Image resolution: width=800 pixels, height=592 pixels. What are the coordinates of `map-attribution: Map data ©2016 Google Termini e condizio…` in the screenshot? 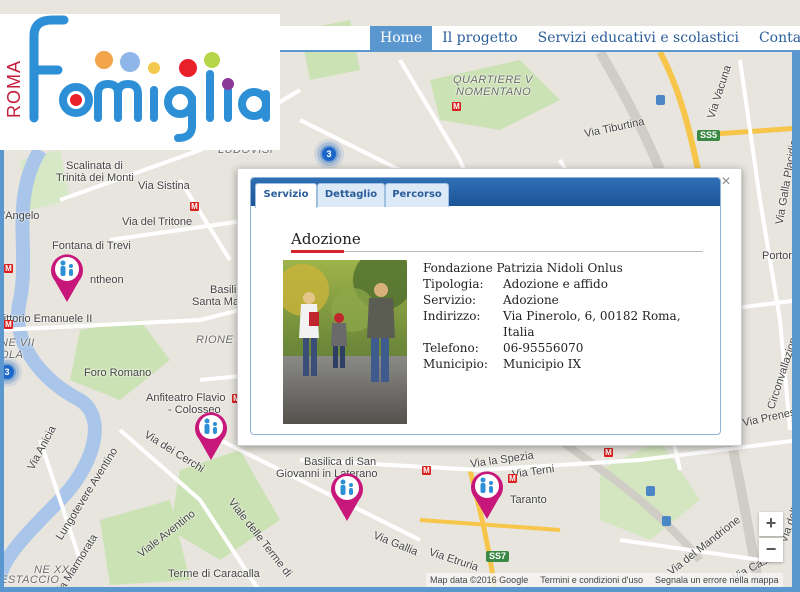 It's located at (604, 580).